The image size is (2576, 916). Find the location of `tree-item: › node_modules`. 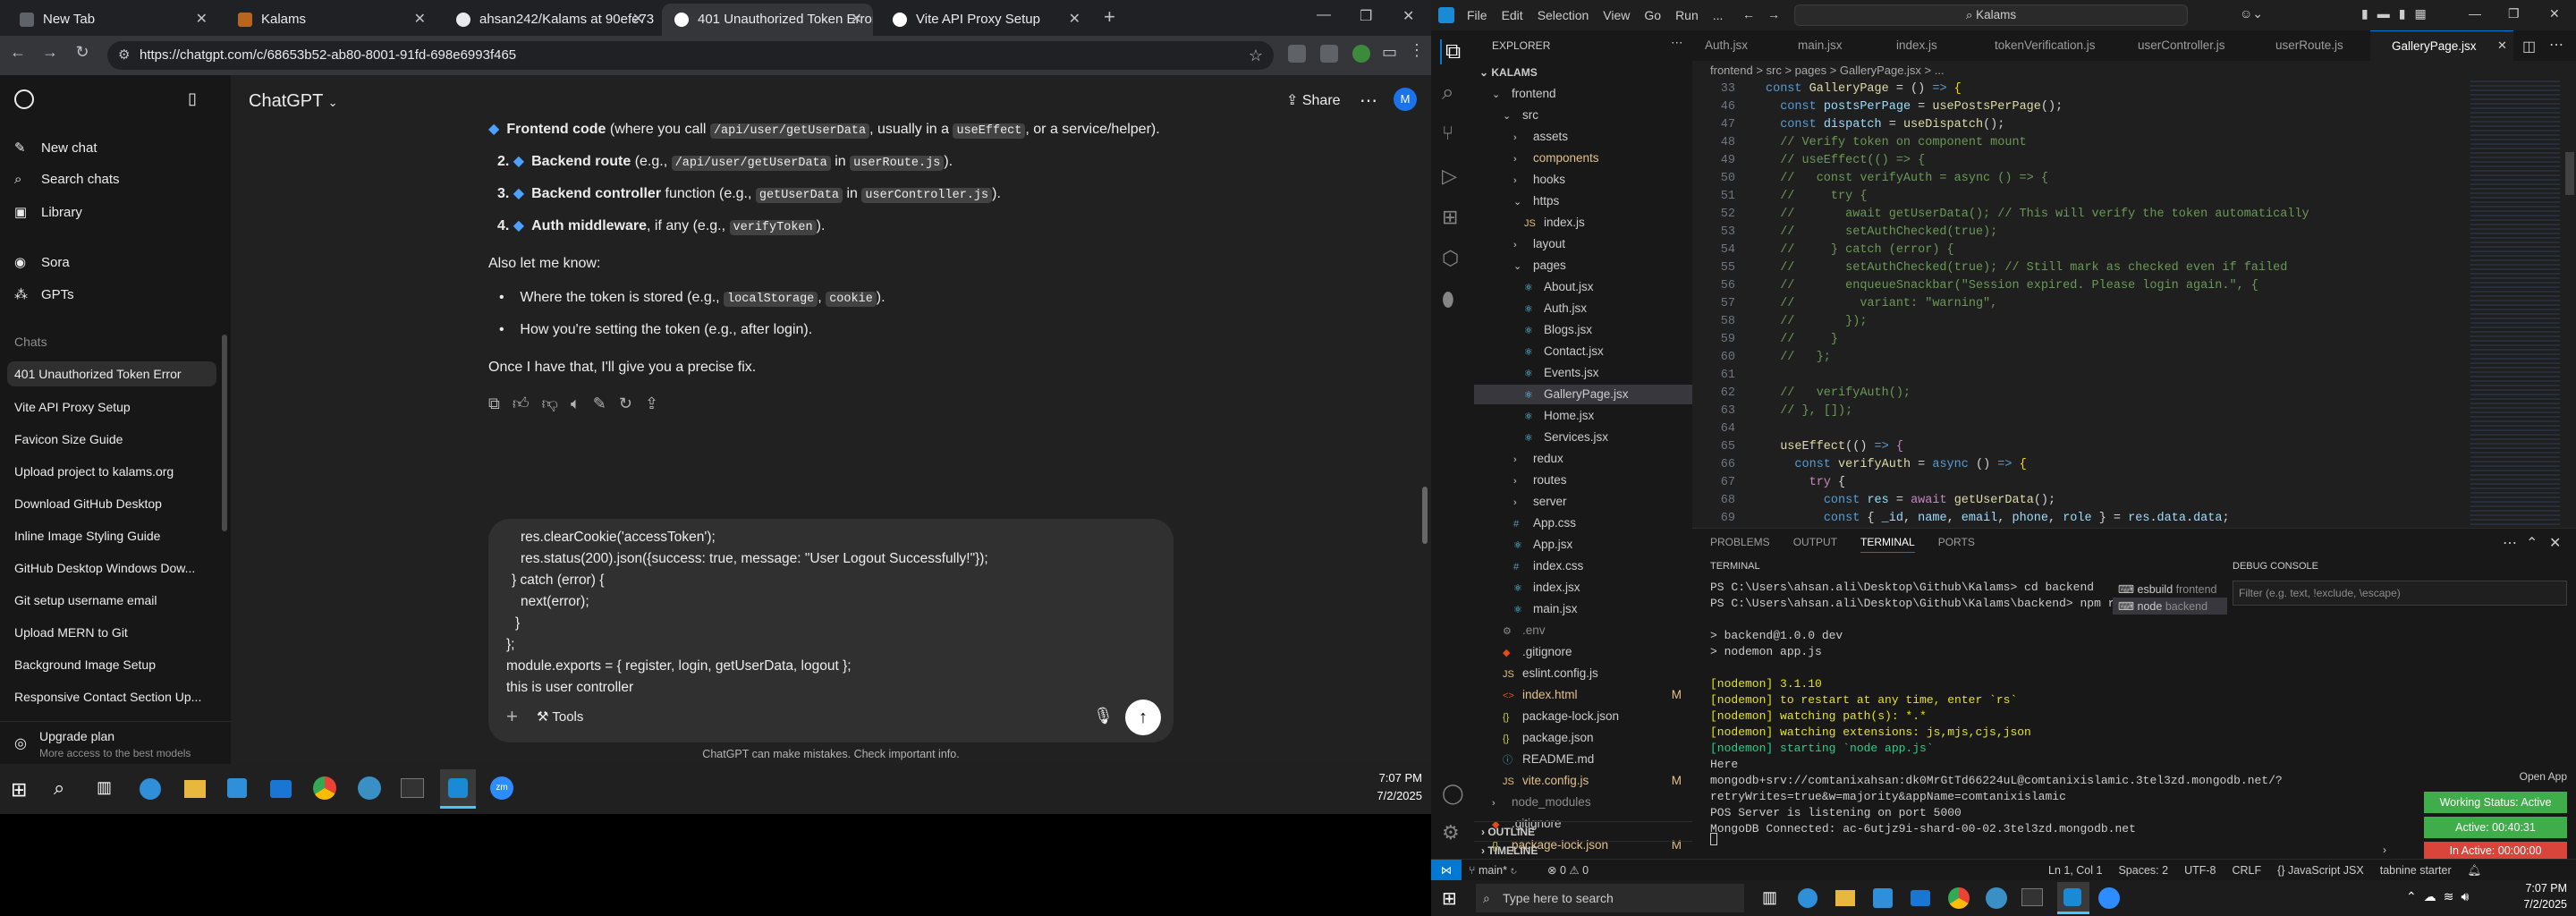

tree-item: › node_modules is located at coordinates (1583, 802).